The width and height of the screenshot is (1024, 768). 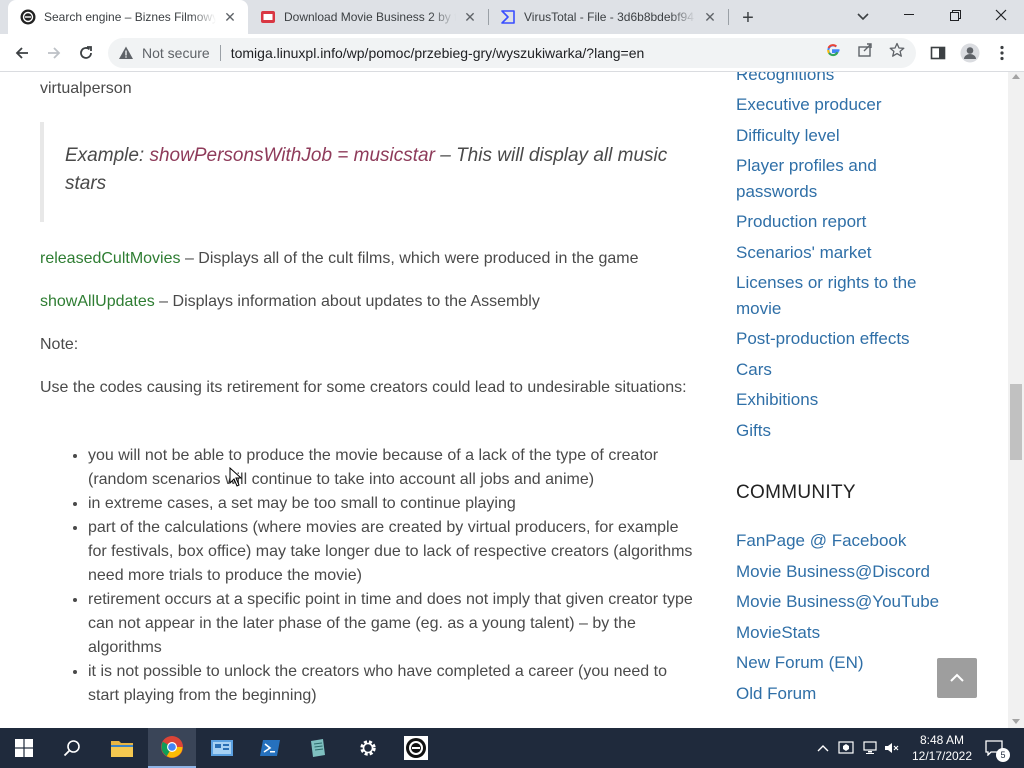 I want to click on search-icon, so click(x=71, y=748).